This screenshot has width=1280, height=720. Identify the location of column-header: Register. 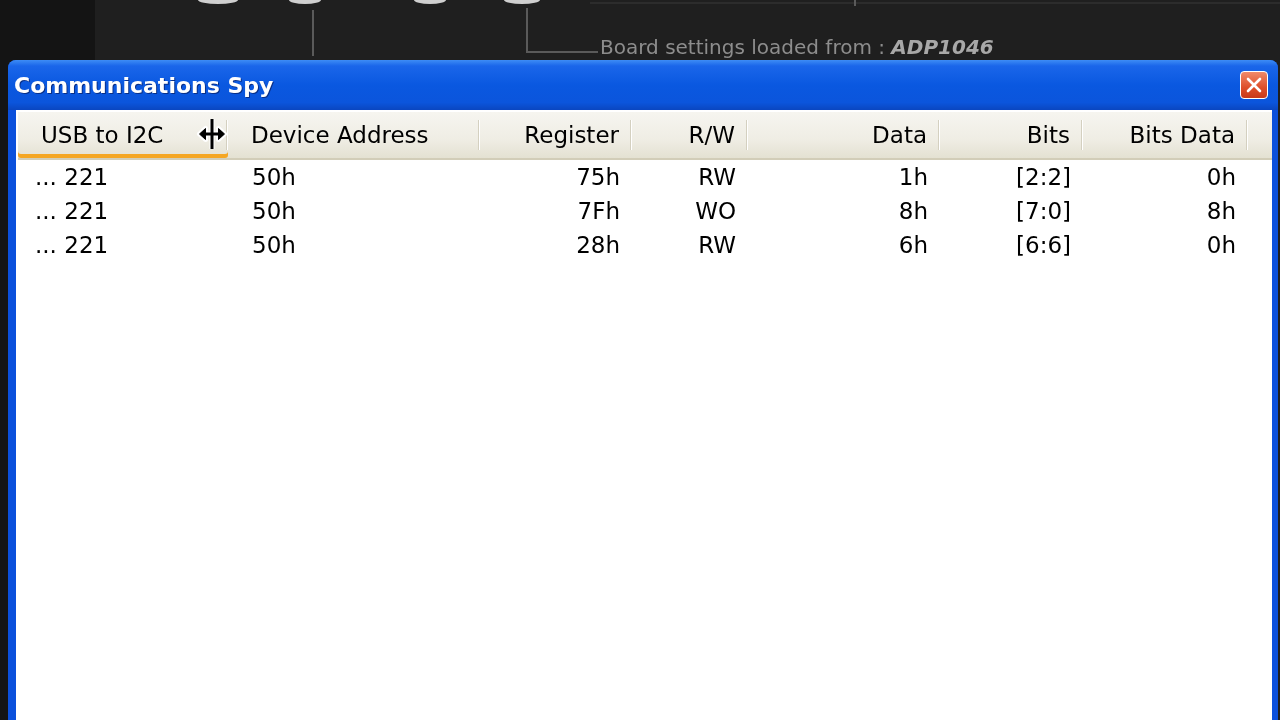
(556, 135).